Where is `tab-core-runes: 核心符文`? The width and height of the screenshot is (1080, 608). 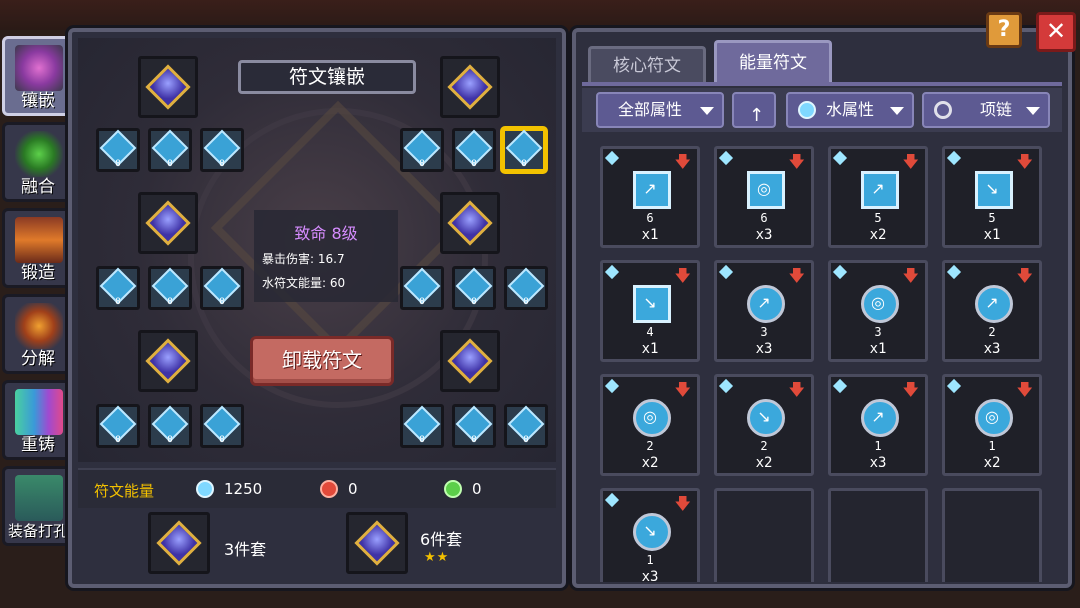
tab-core-runes: 核心符文 is located at coordinates (647, 66).